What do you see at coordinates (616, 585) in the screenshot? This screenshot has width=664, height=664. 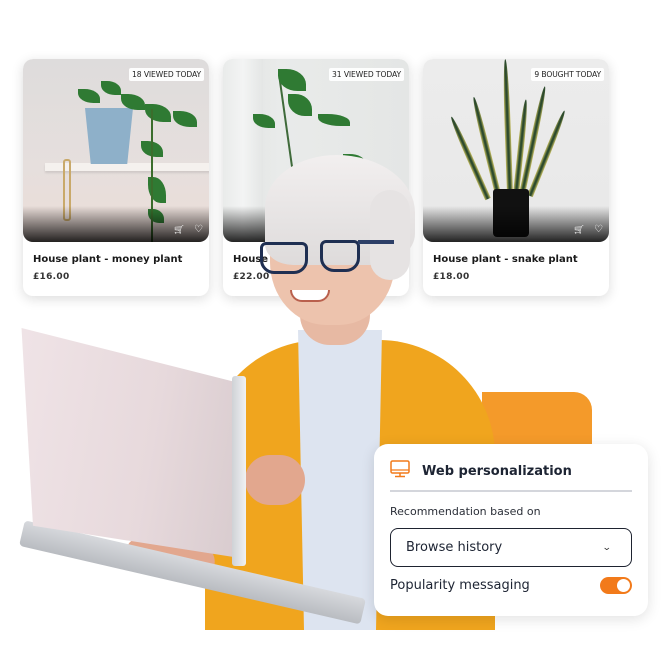 I see `popularity-messaging-toggle` at bounding box center [616, 585].